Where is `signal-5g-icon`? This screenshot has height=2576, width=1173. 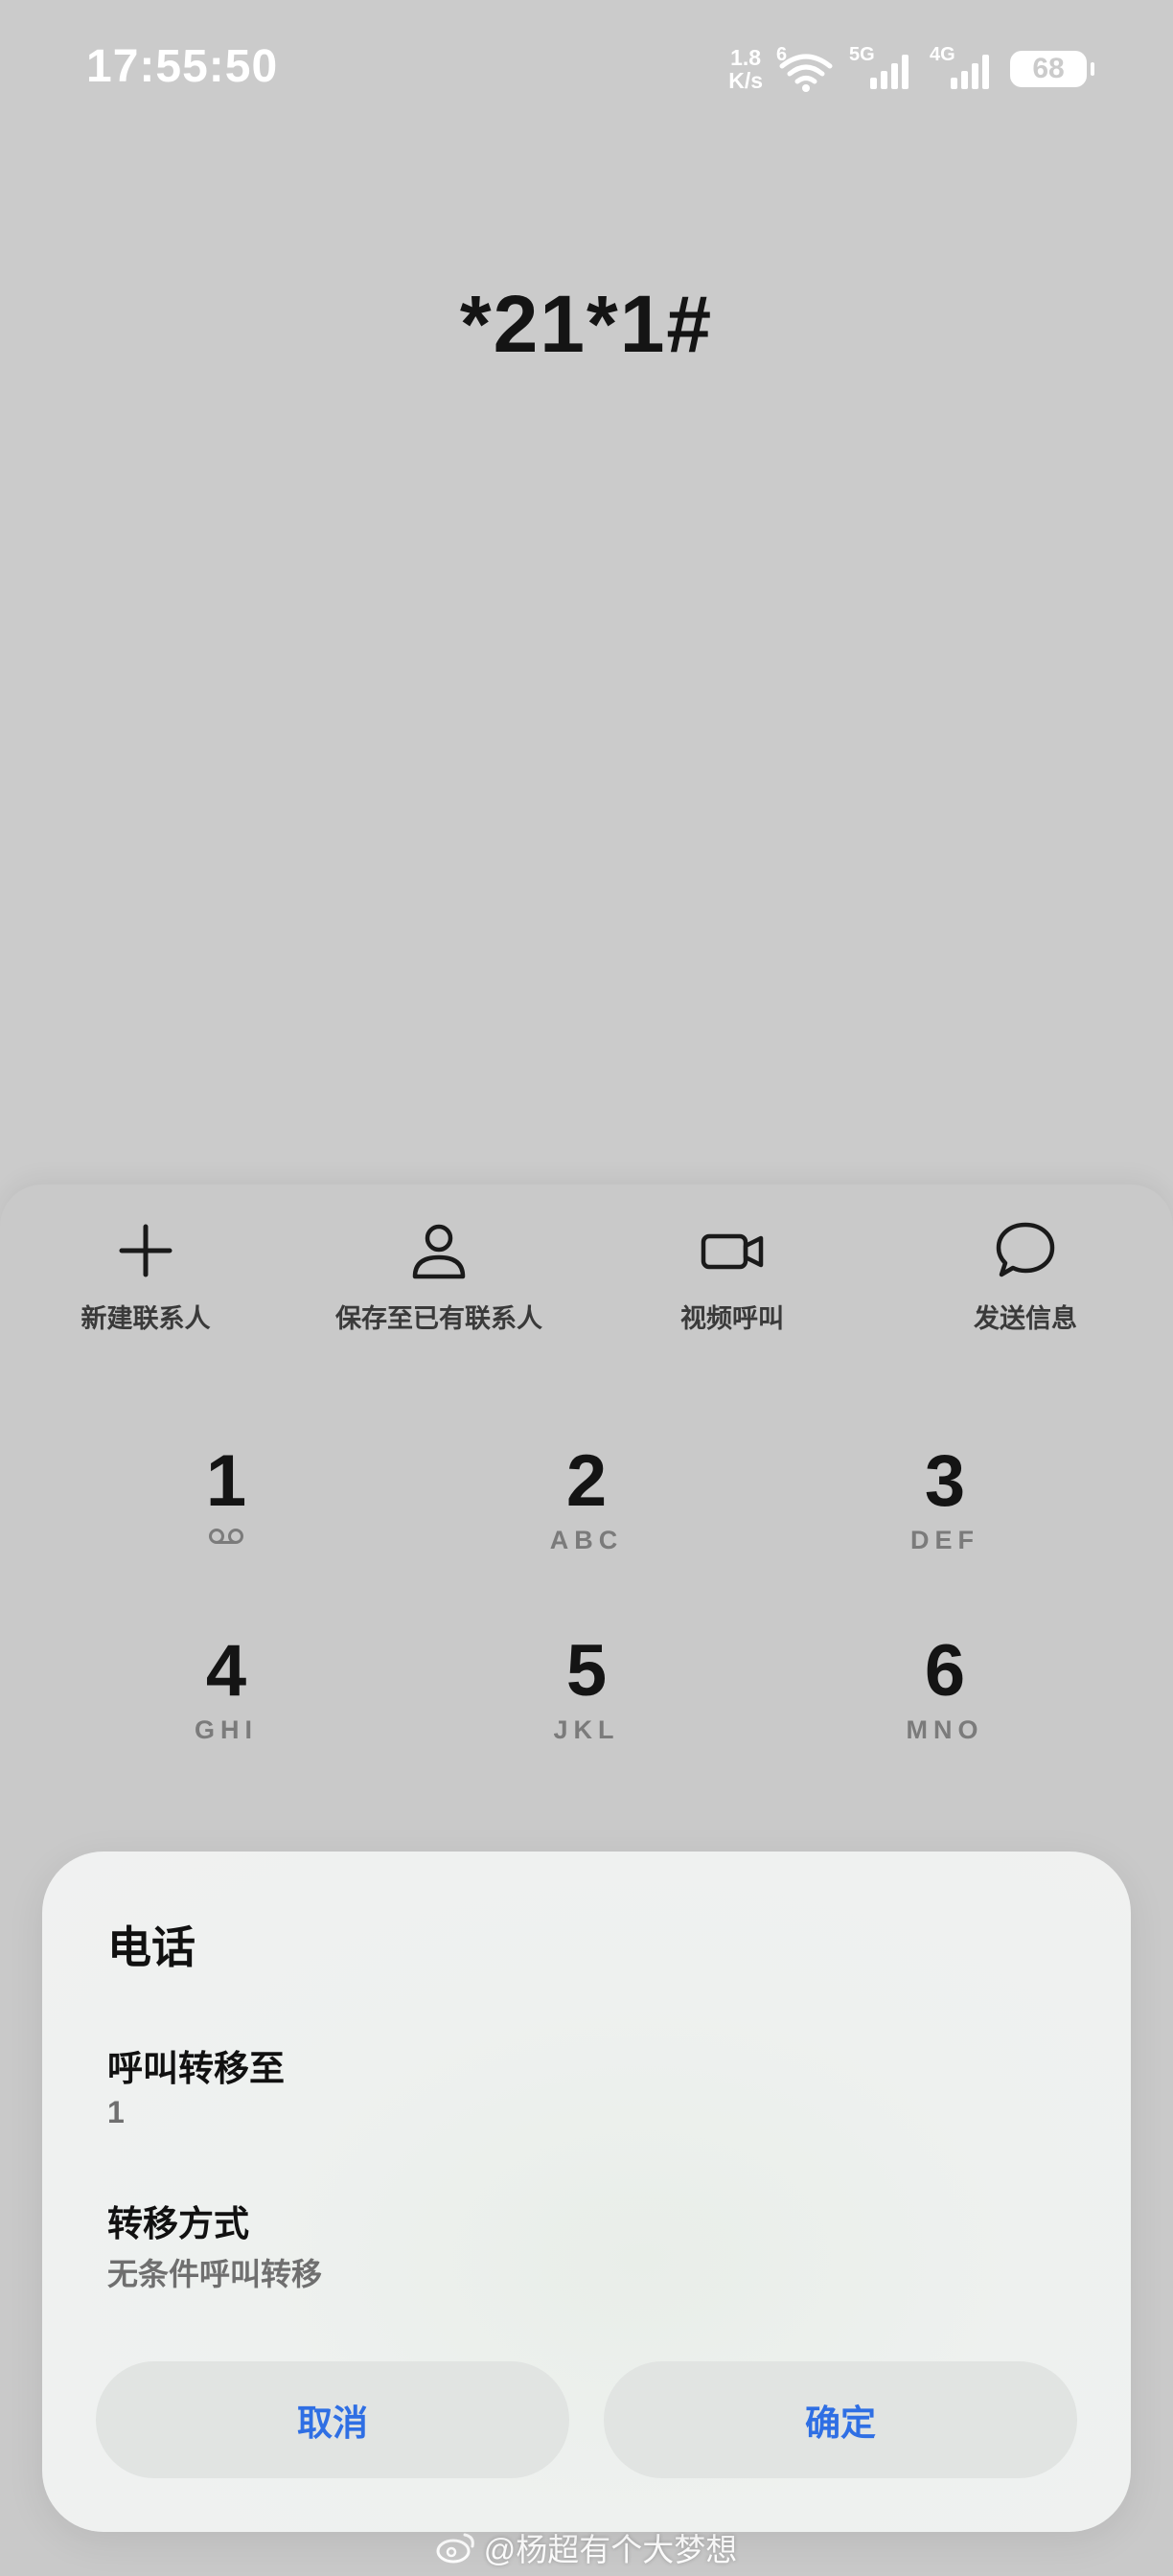 signal-5g-icon is located at coordinates (889, 72).